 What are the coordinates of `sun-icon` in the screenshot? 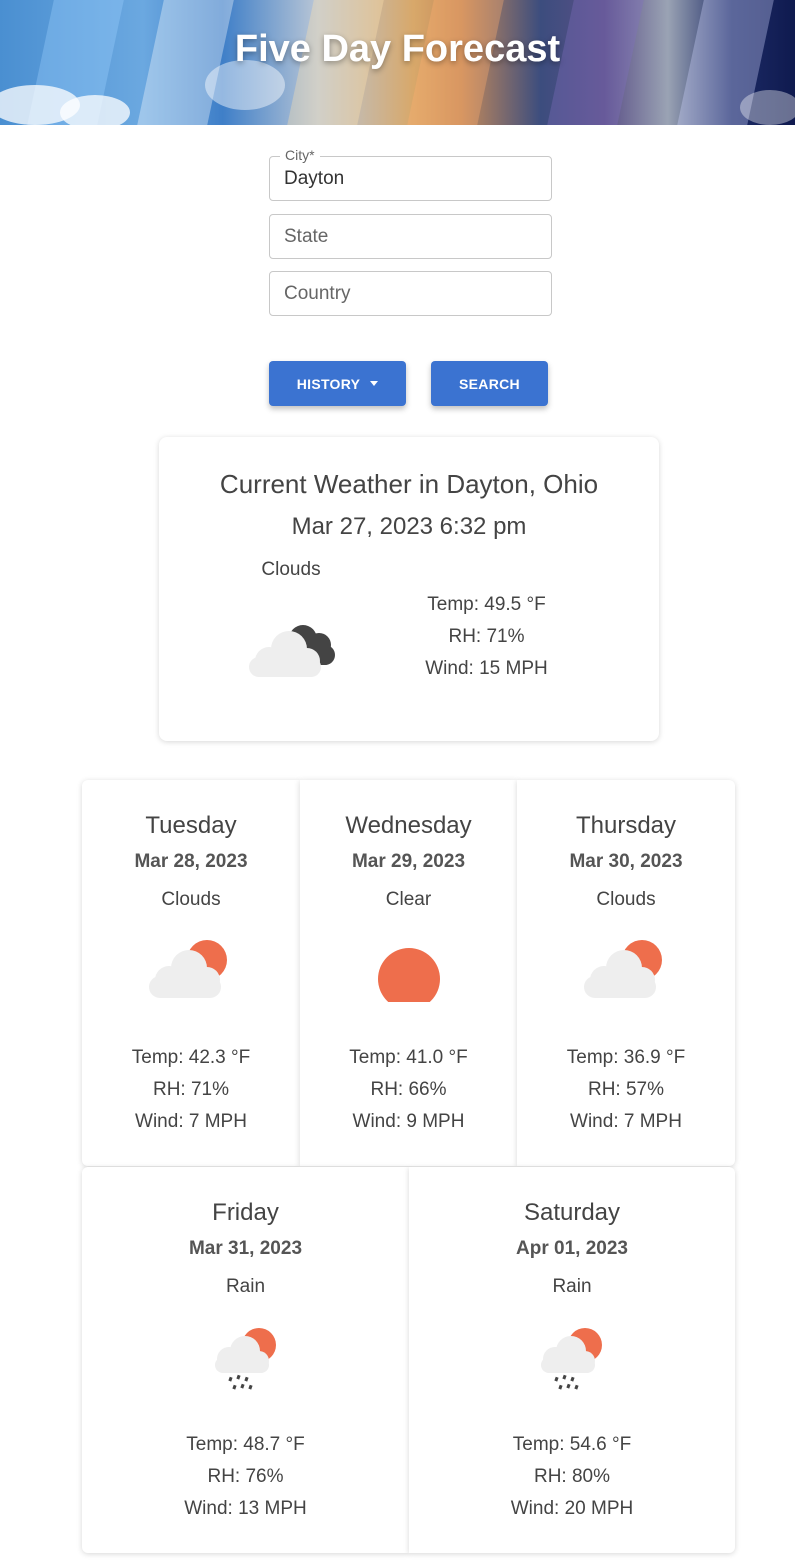 It's located at (408, 975).